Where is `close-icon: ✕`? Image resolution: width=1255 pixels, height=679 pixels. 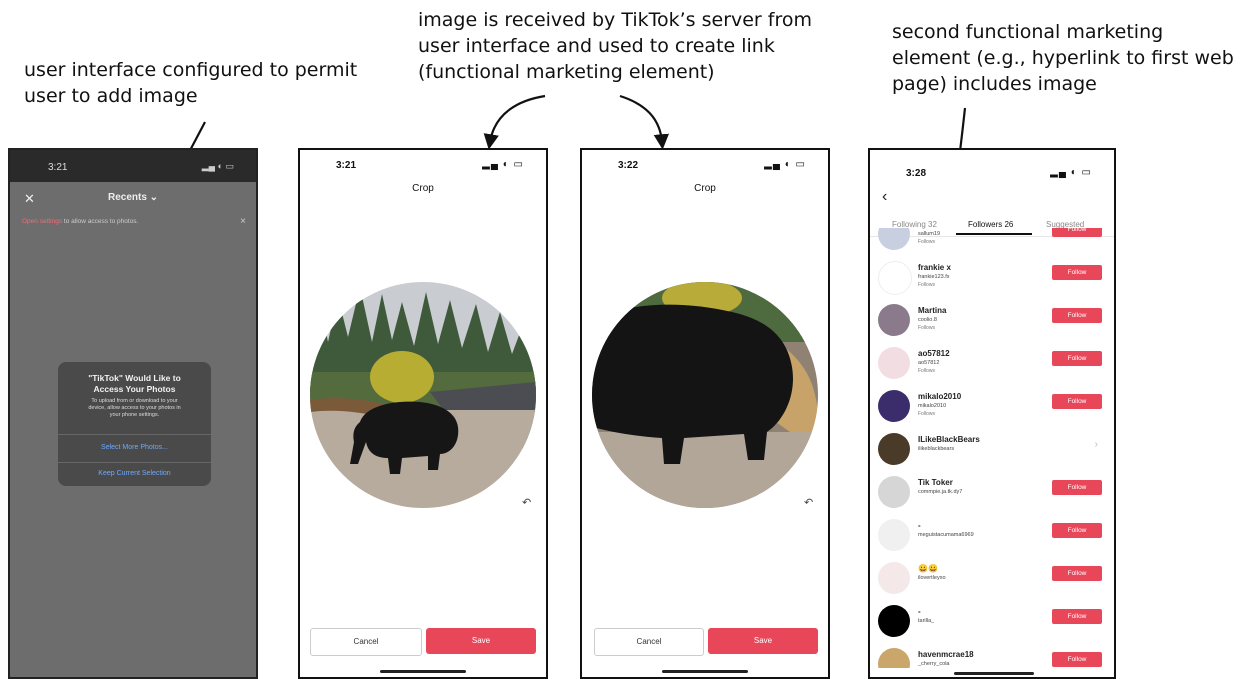 close-icon: ✕ is located at coordinates (29, 199).